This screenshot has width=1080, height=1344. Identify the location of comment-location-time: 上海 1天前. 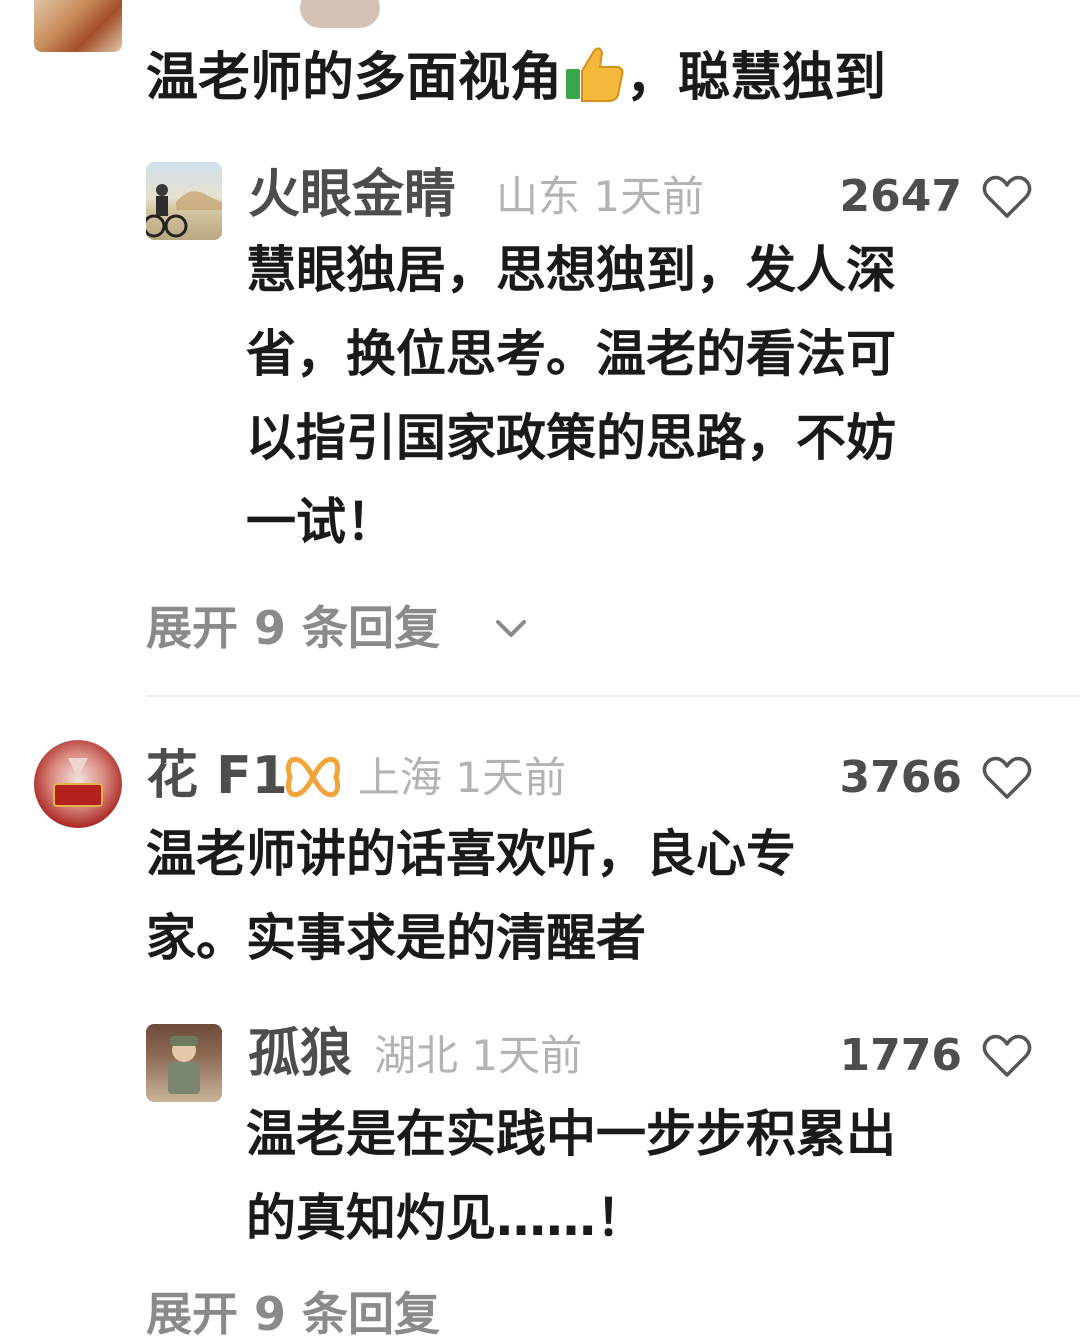
(462, 777).